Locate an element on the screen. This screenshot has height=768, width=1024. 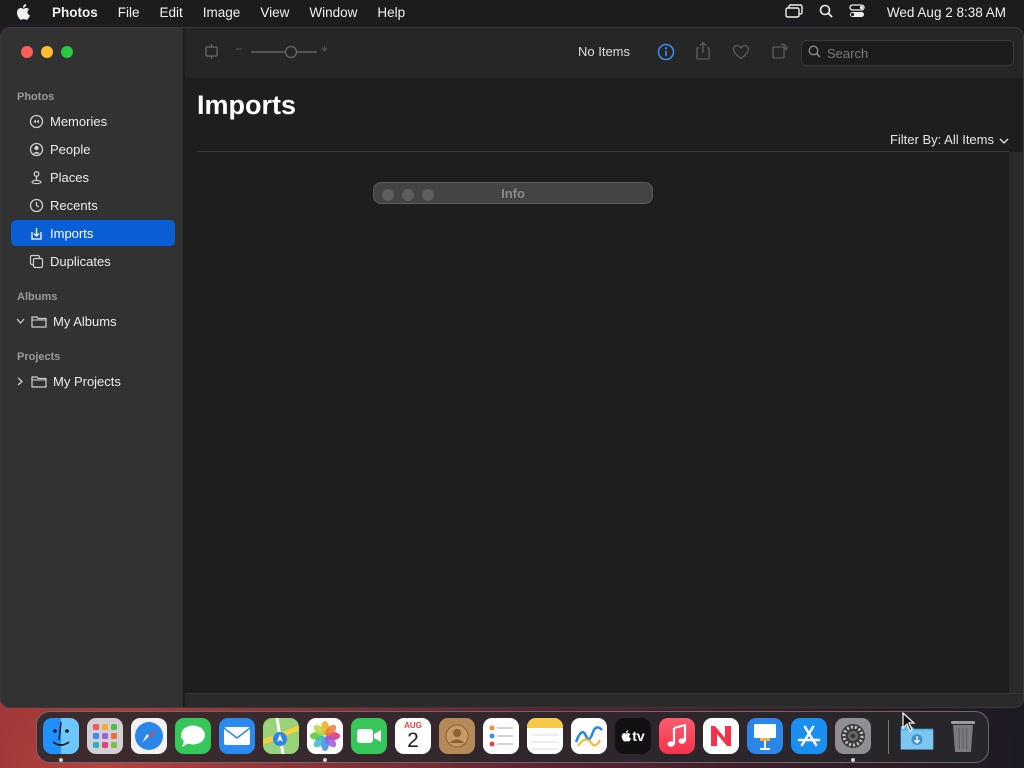
menu-app-name: Photos is located at coordinates (75, 12).